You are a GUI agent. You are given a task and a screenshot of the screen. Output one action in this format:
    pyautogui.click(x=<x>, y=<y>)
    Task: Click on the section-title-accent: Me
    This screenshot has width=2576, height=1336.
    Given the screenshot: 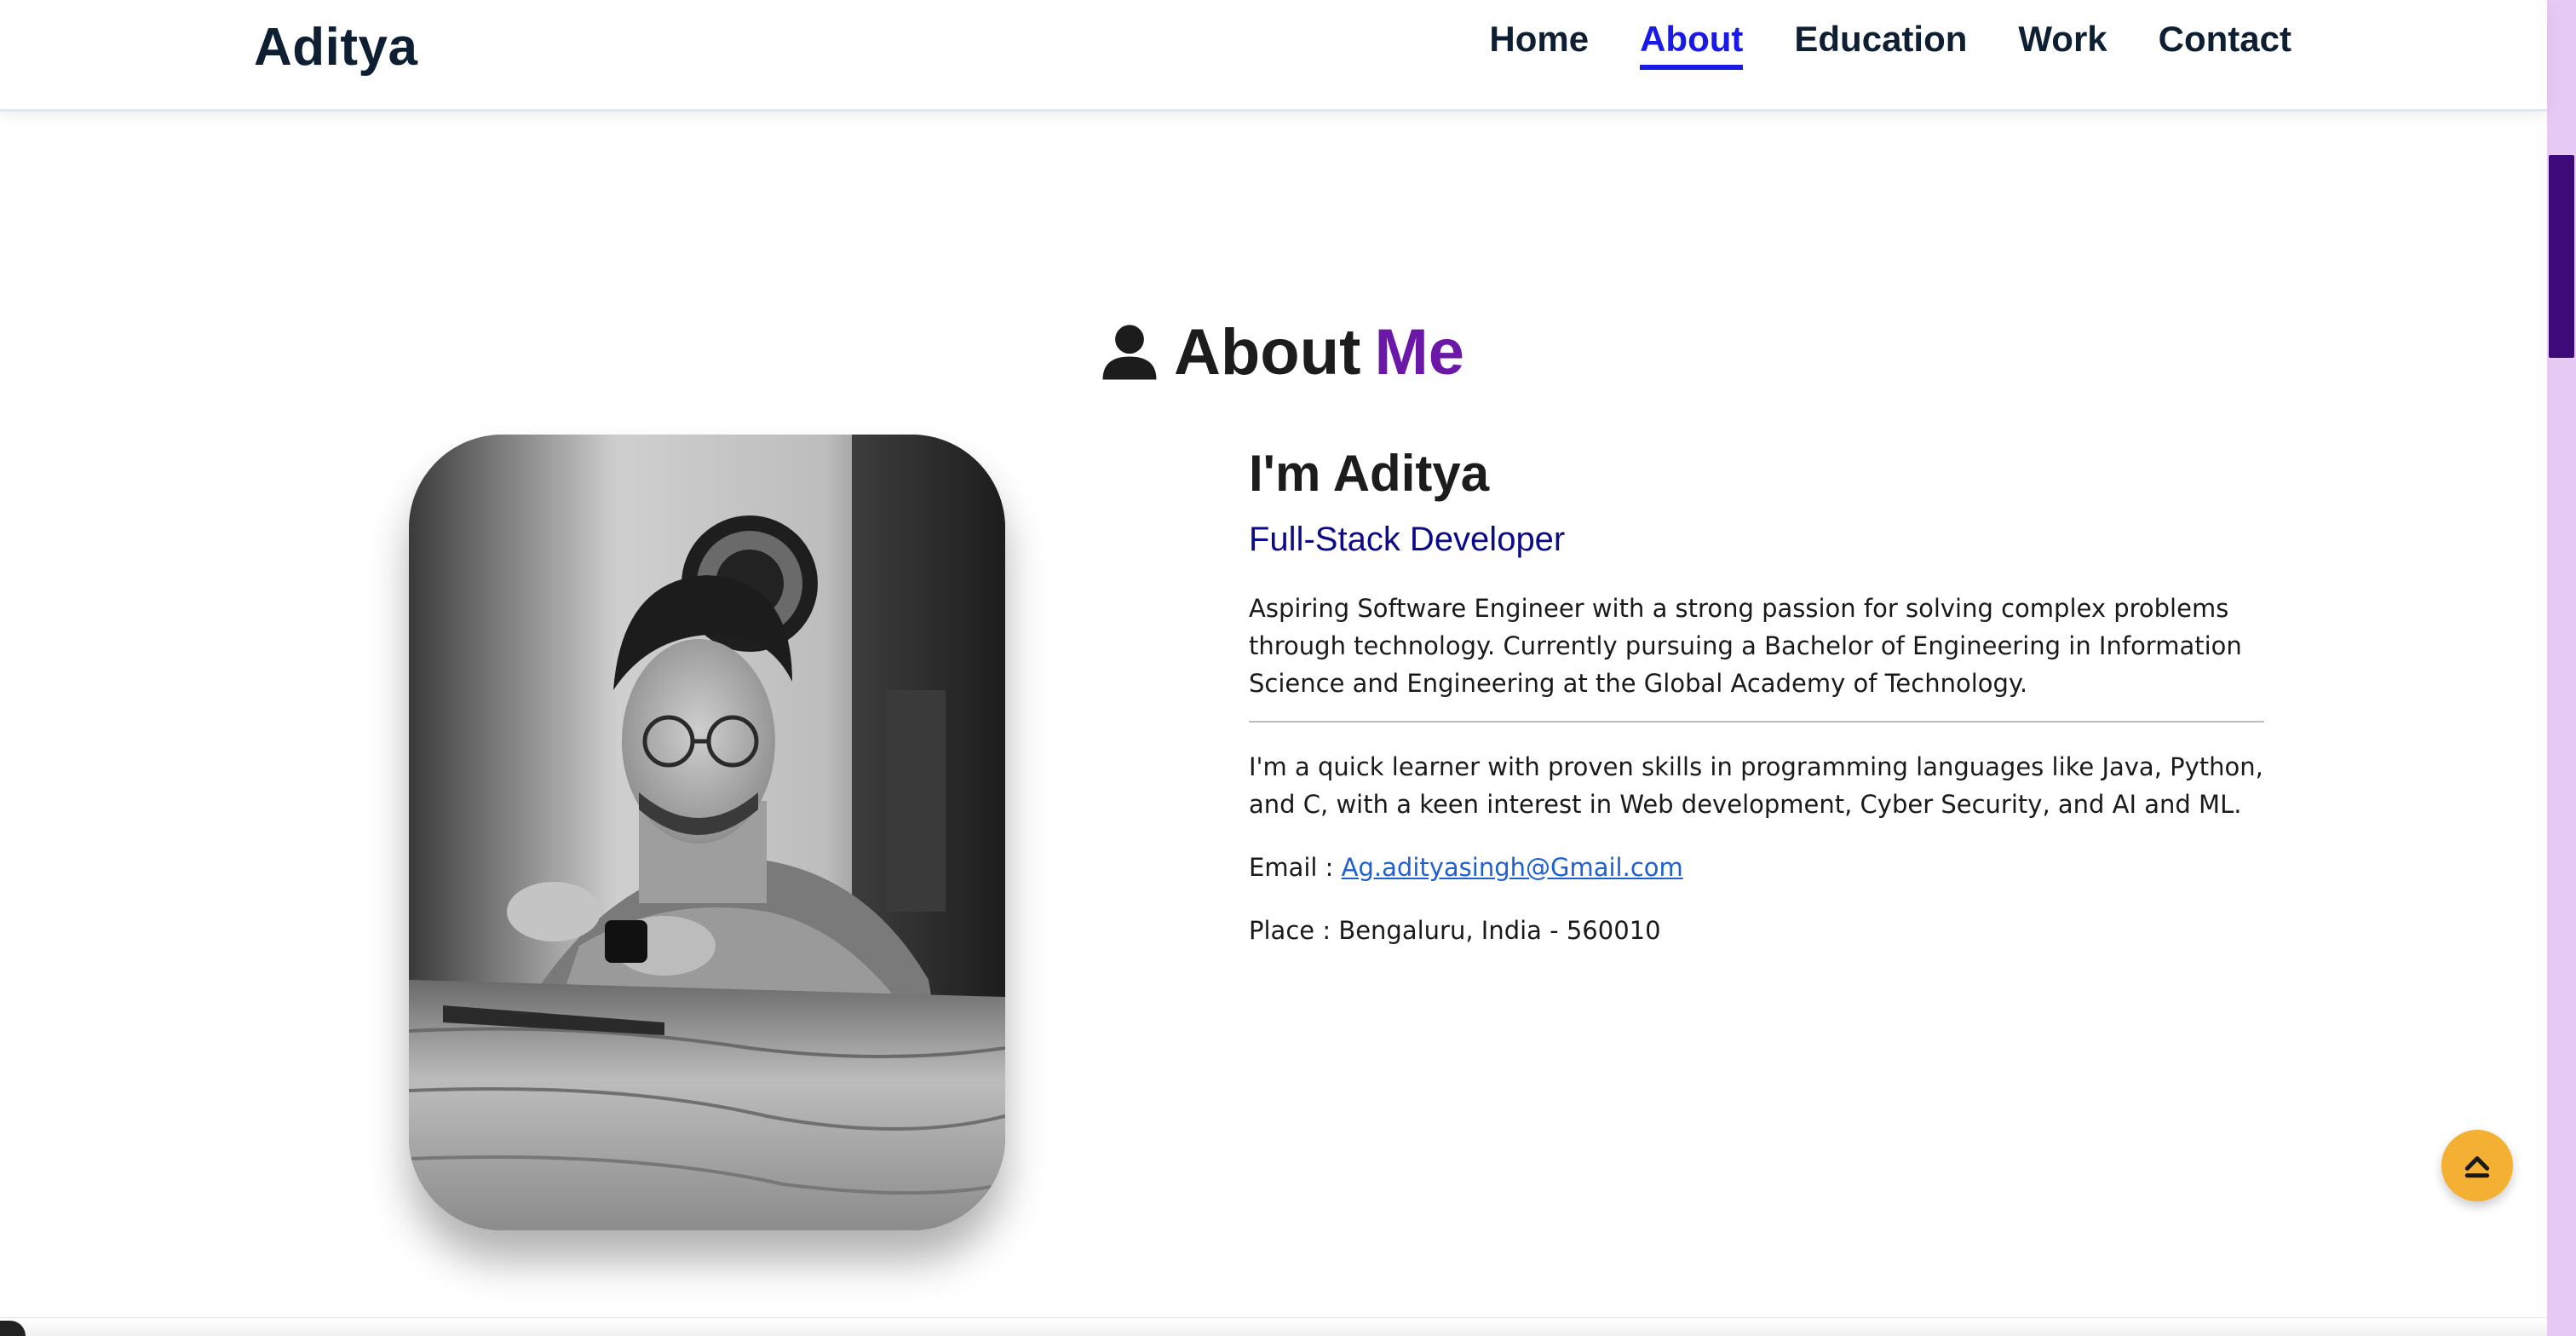 What is the action you would take?
    pyautogui.click(x=1420, y=352)
    